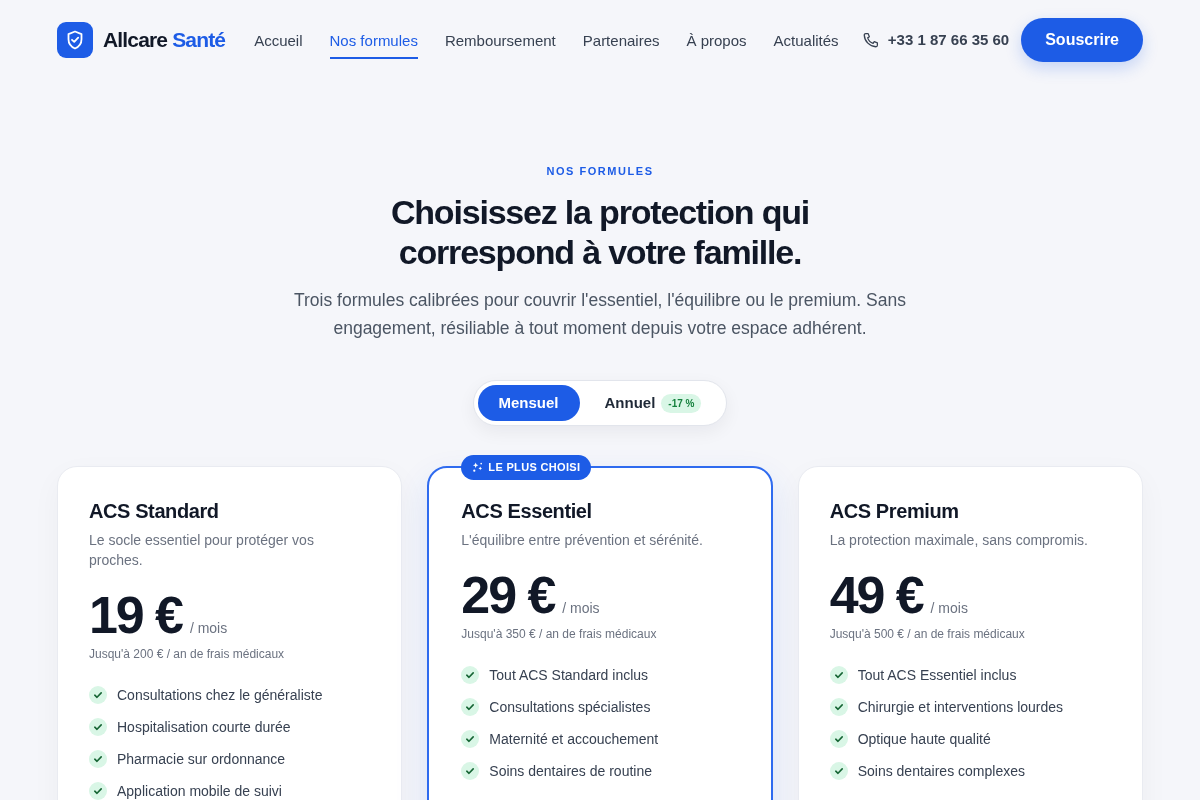 The width and height of the screenshot is (1200, 800). I want to click on nav-link: Nos formules, so click(373, 40).